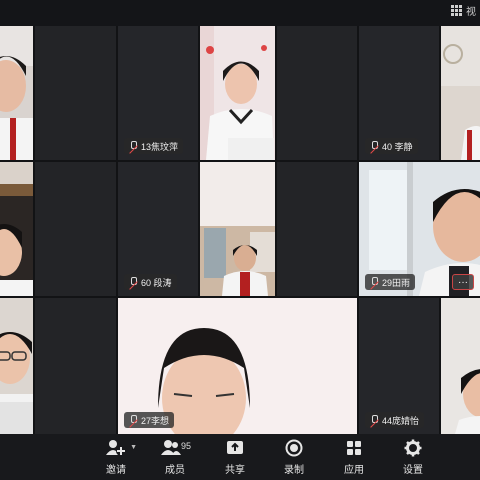  I want to click on settings-label: 设置, so click(413, 470).